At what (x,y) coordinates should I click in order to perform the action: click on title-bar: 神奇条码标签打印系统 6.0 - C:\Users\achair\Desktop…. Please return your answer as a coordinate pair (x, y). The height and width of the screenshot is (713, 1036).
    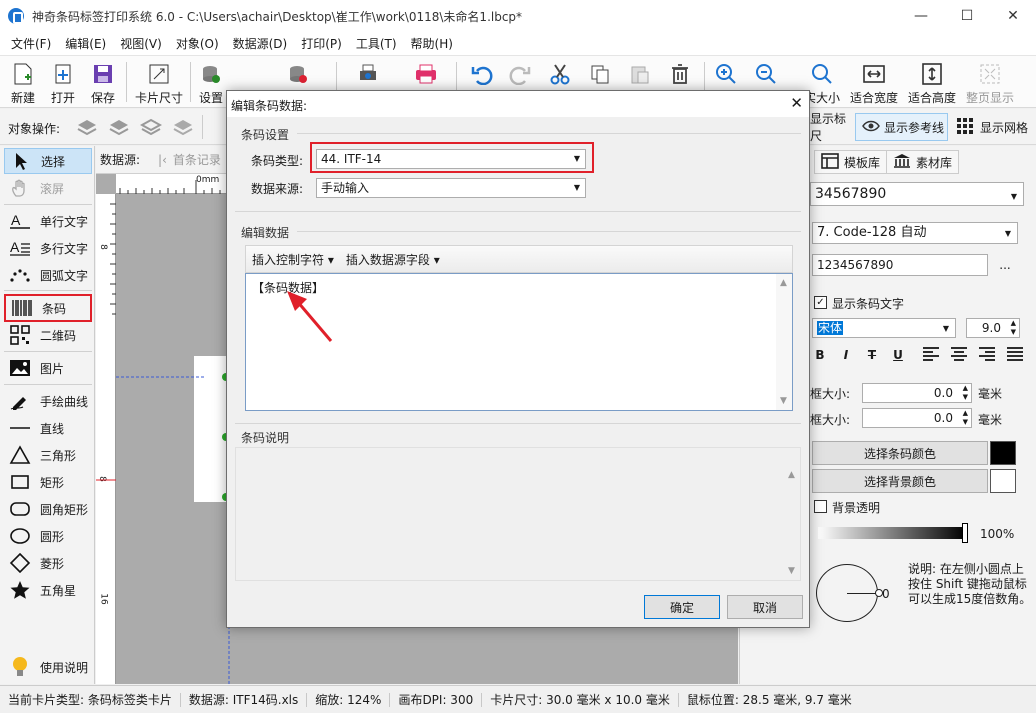
    Looking at the image, I should click on (518, 16).